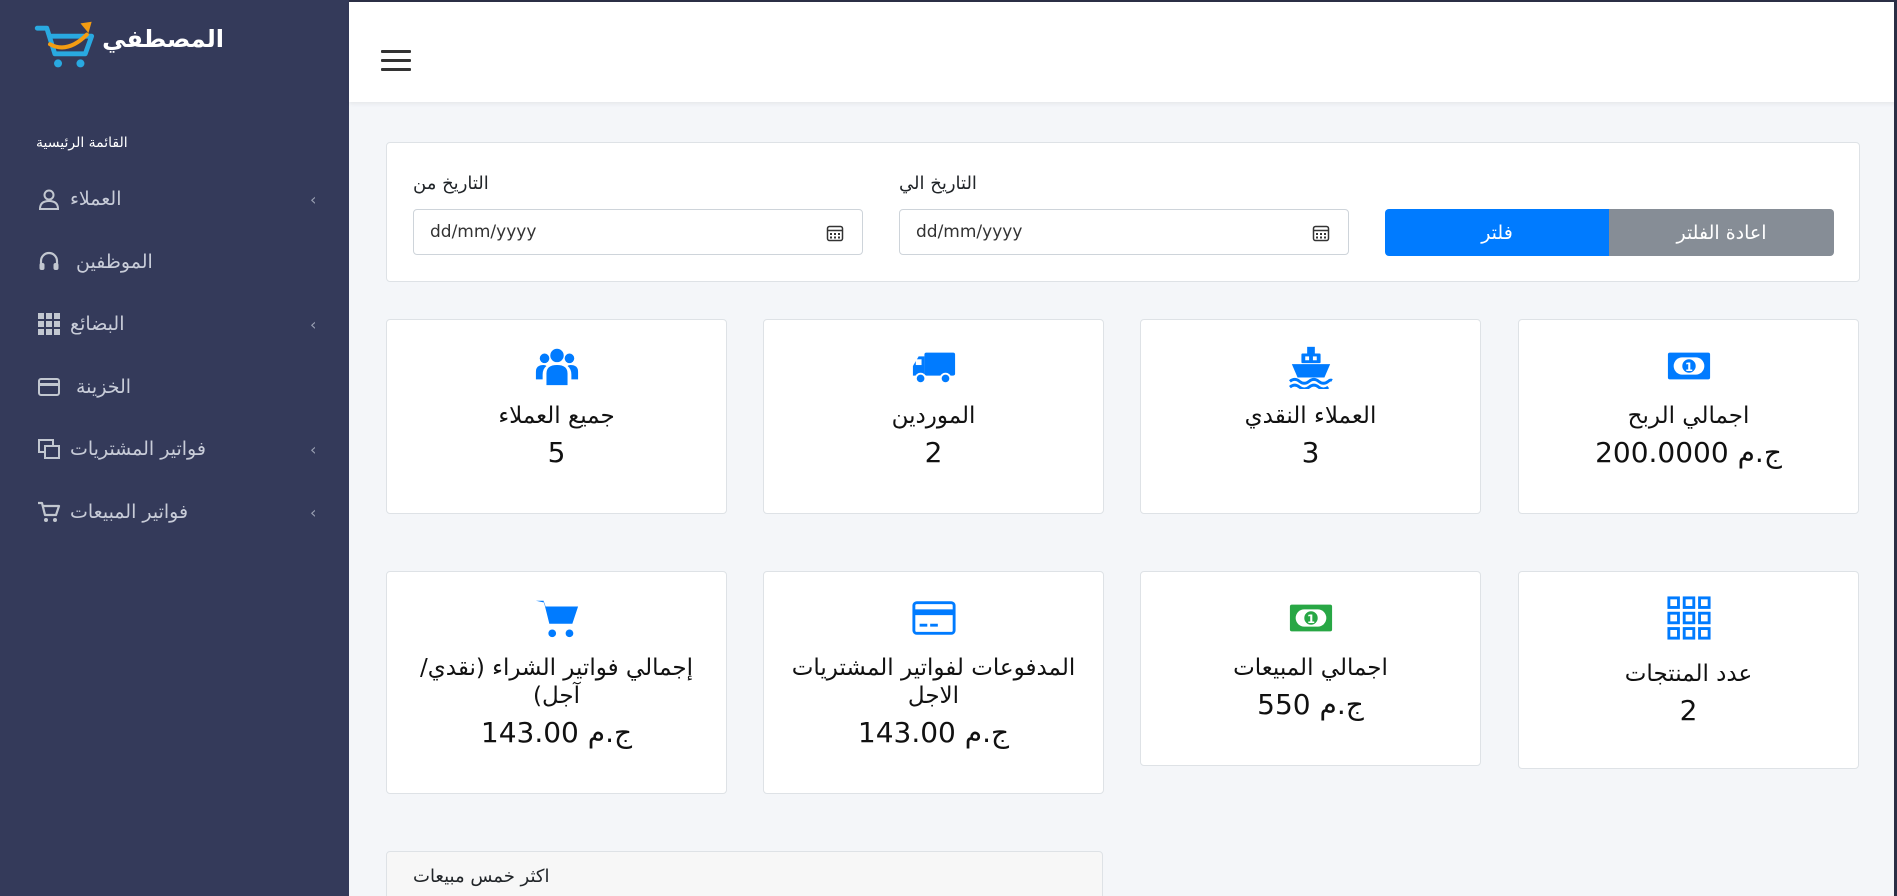 This screenshot has height=896, width=1897. Describe the element at coordinates (1310, 452) in the screenshot. I see `card-value: 3` at that location.